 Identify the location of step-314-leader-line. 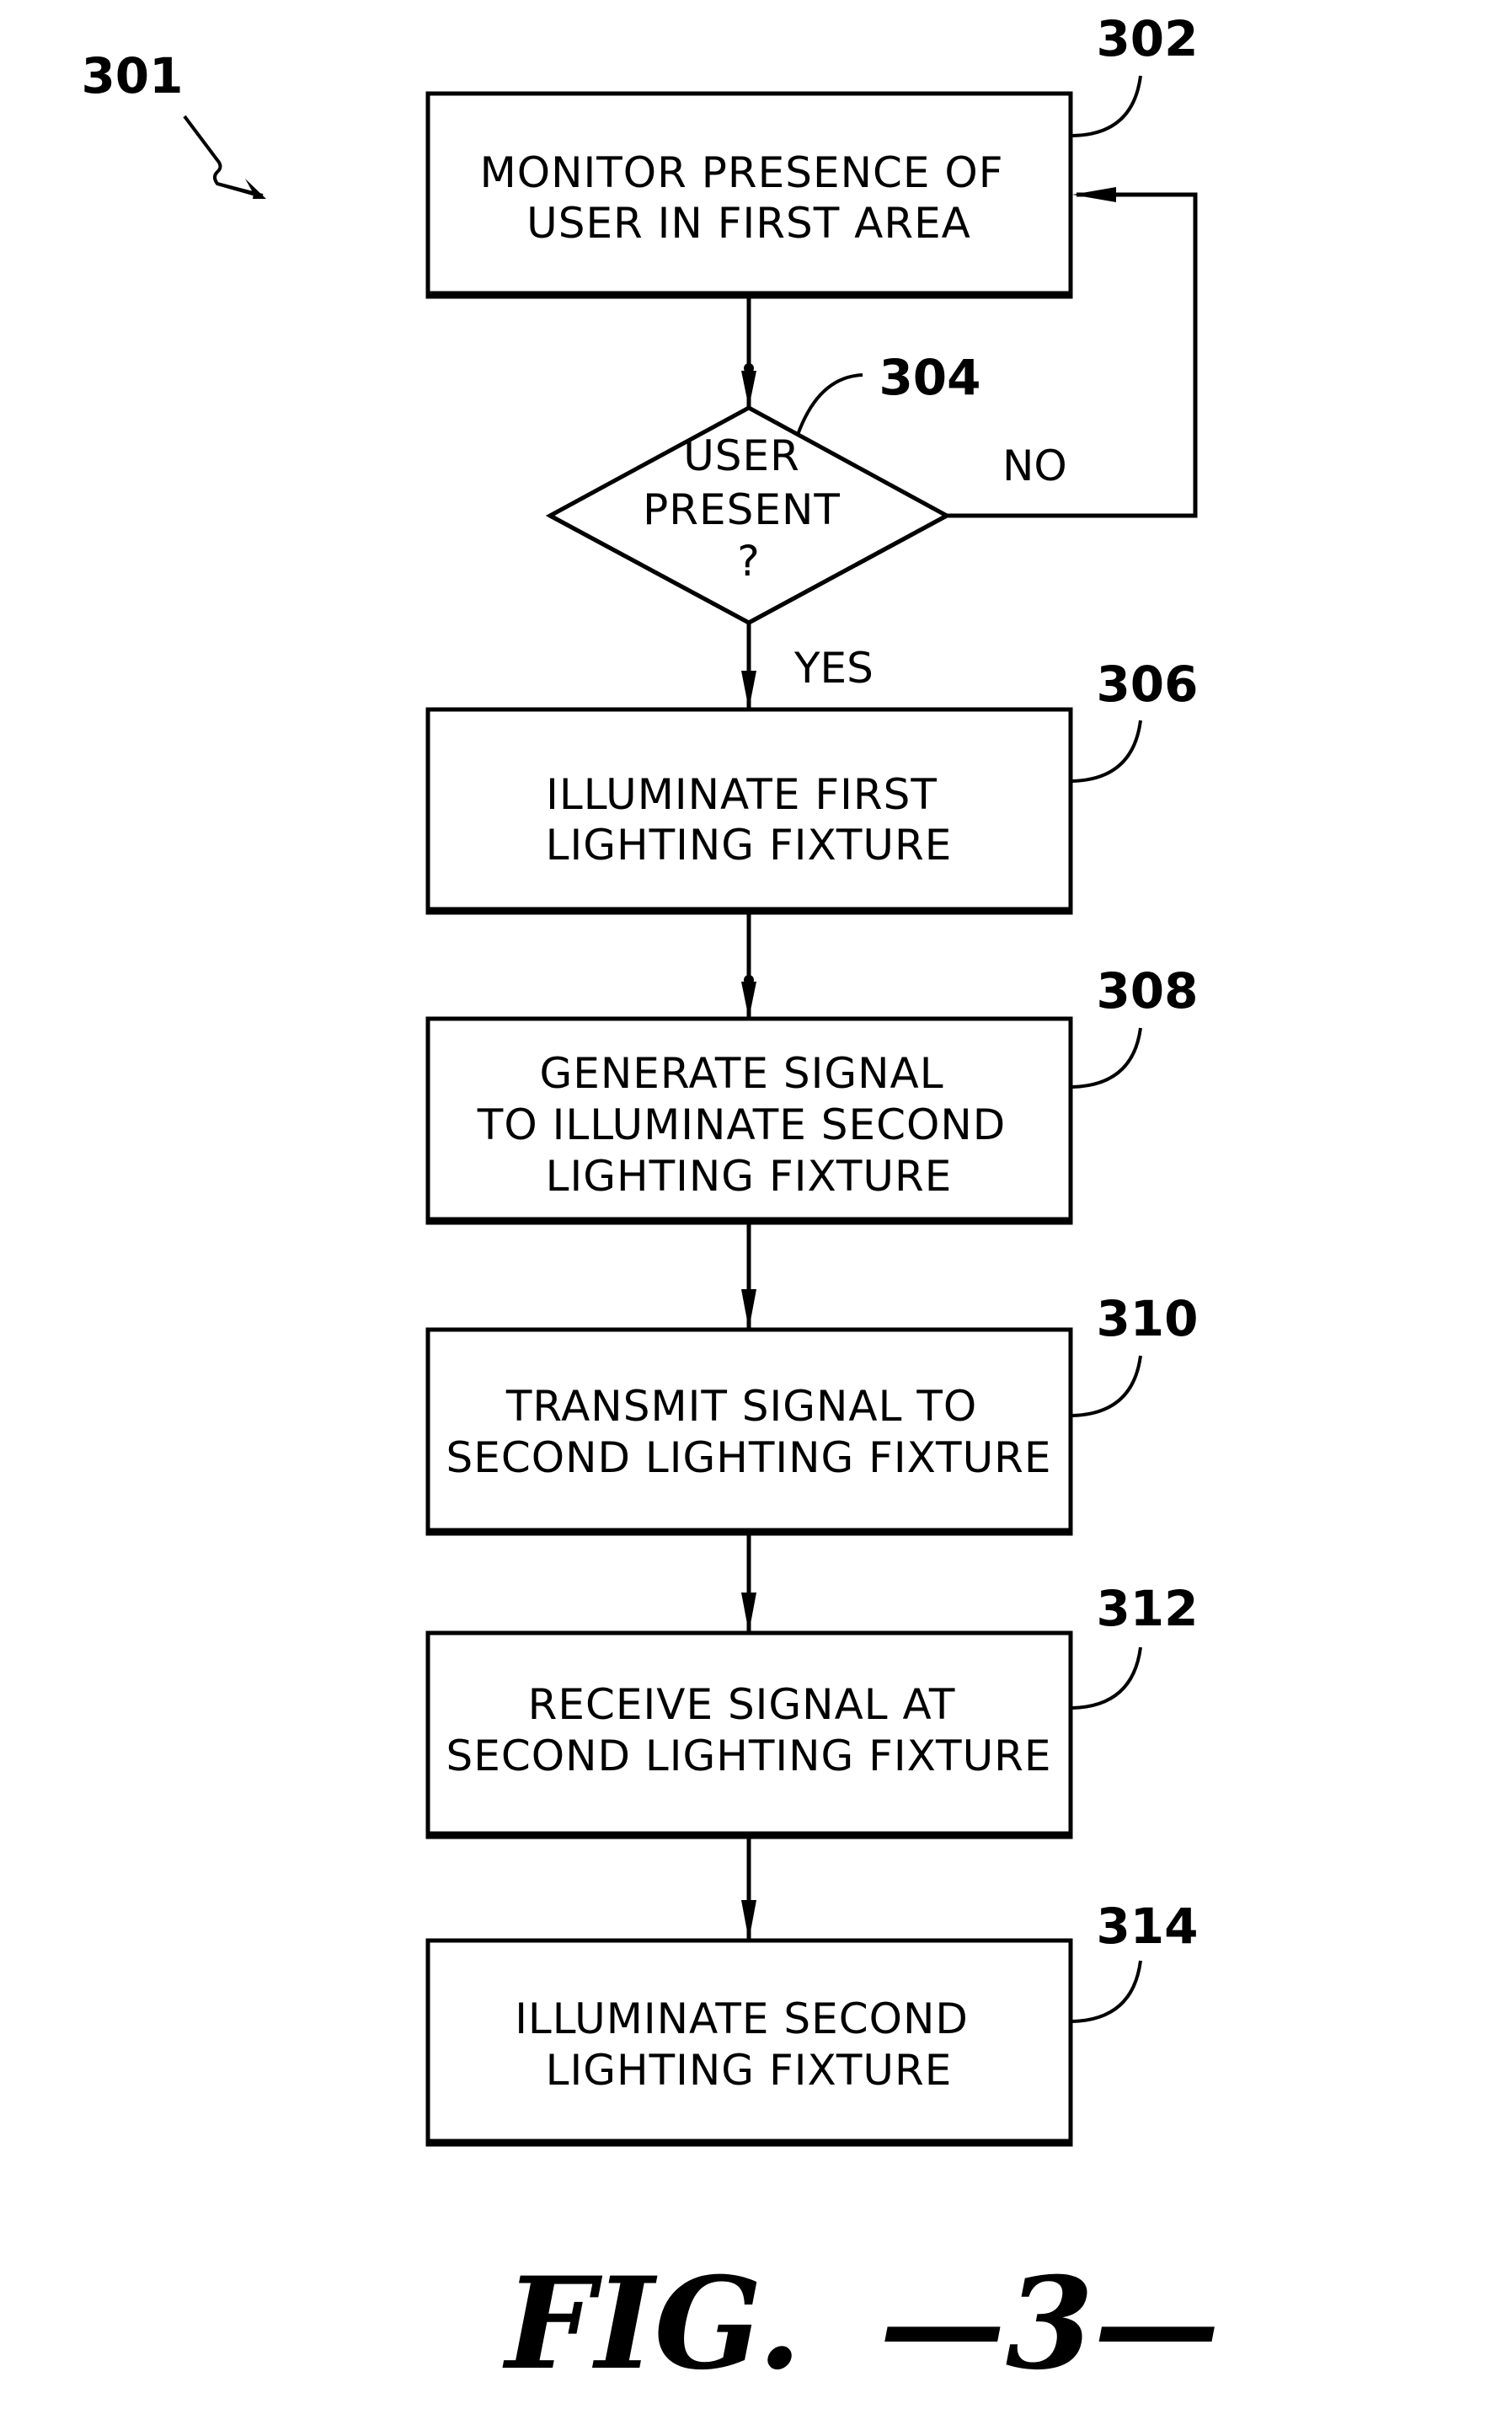
(1106, 1991).